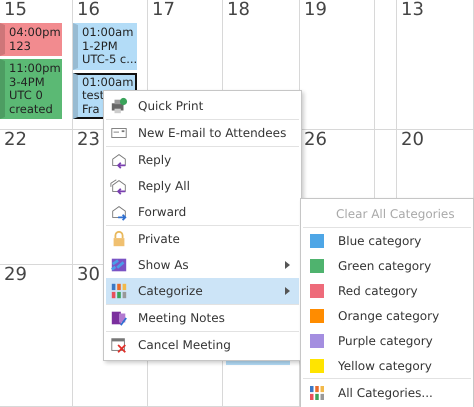  What do you see at coordinates (31, 39) in the screenshot?
I see `calendar-event: 04:00pm 123` at bounding box center [31, 39].